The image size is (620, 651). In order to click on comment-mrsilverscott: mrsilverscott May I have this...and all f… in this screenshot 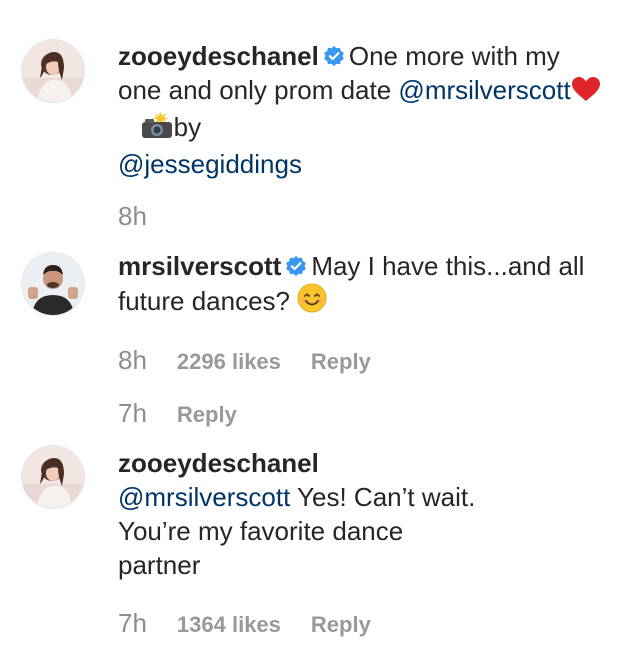, I will do `click(363, 285)`.